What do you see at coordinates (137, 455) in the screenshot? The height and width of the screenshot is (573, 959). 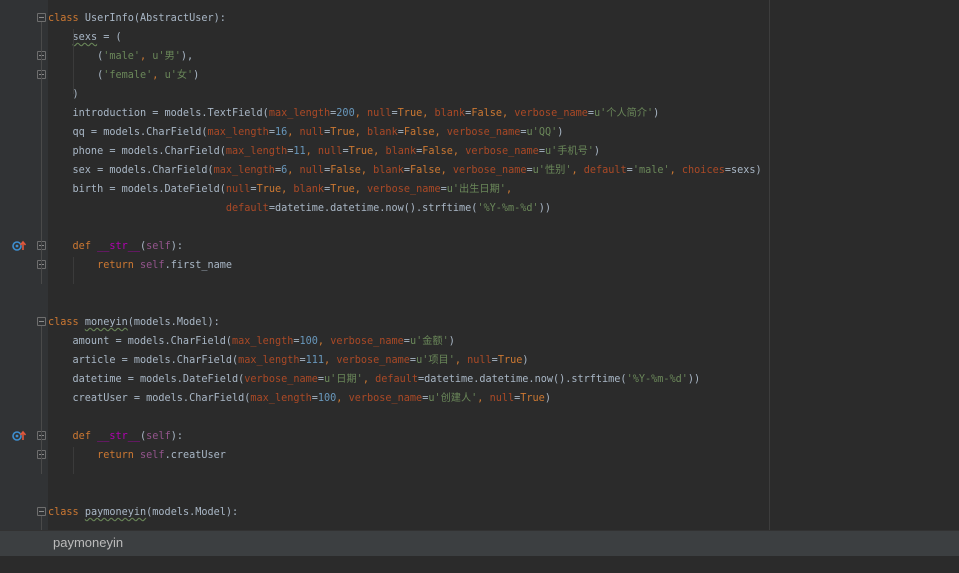 I see `code-line: return self.creatUser` at bounding box center [137, 455].